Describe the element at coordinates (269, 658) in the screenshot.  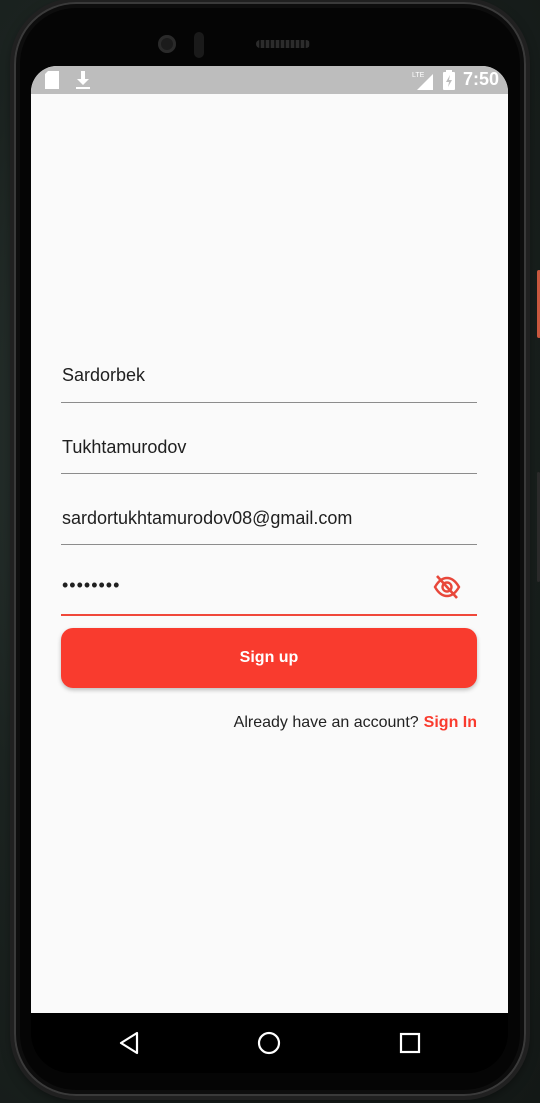
I see `sign-up-button: Sign up` at that location.